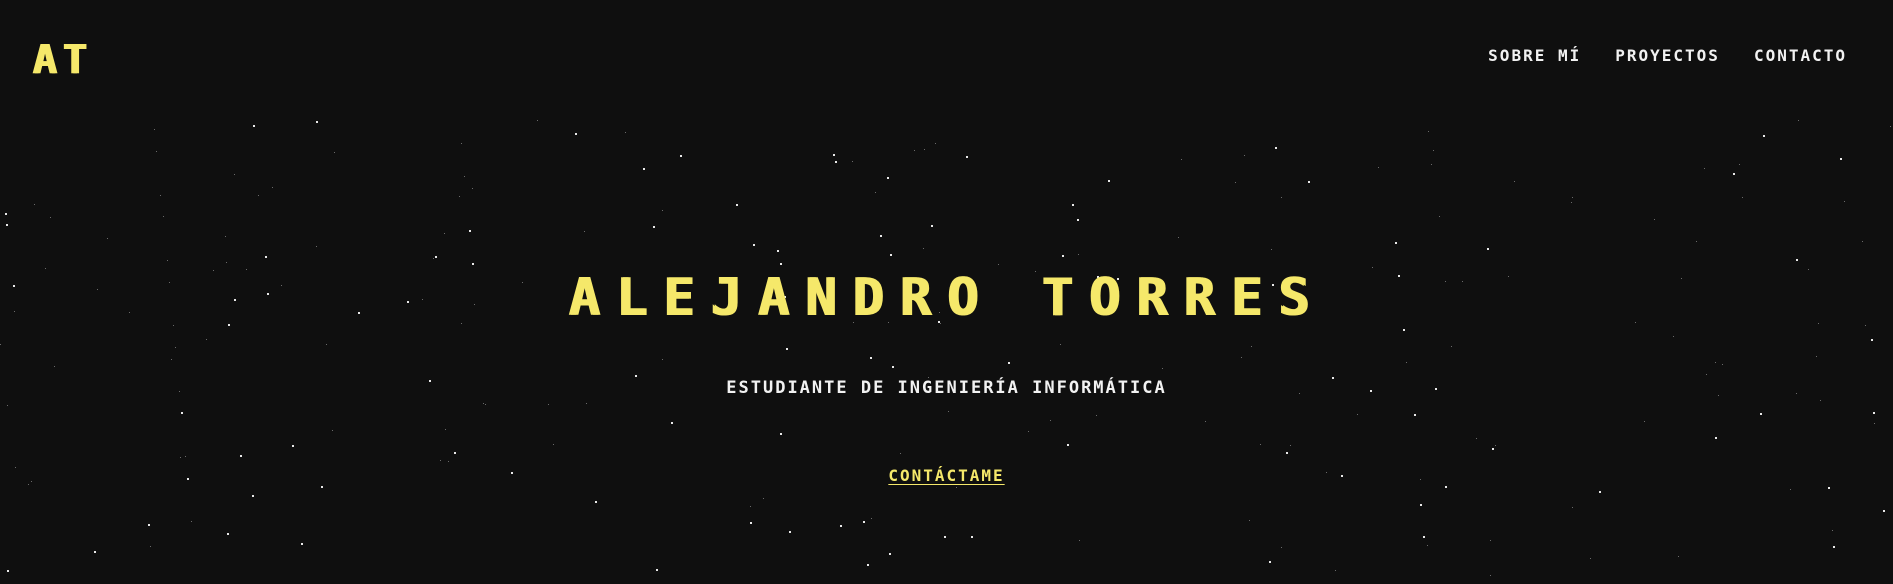 The image size is (1893, 584). I want to click on nav-link-contacto: CONTACTO, so click(1800, 55).